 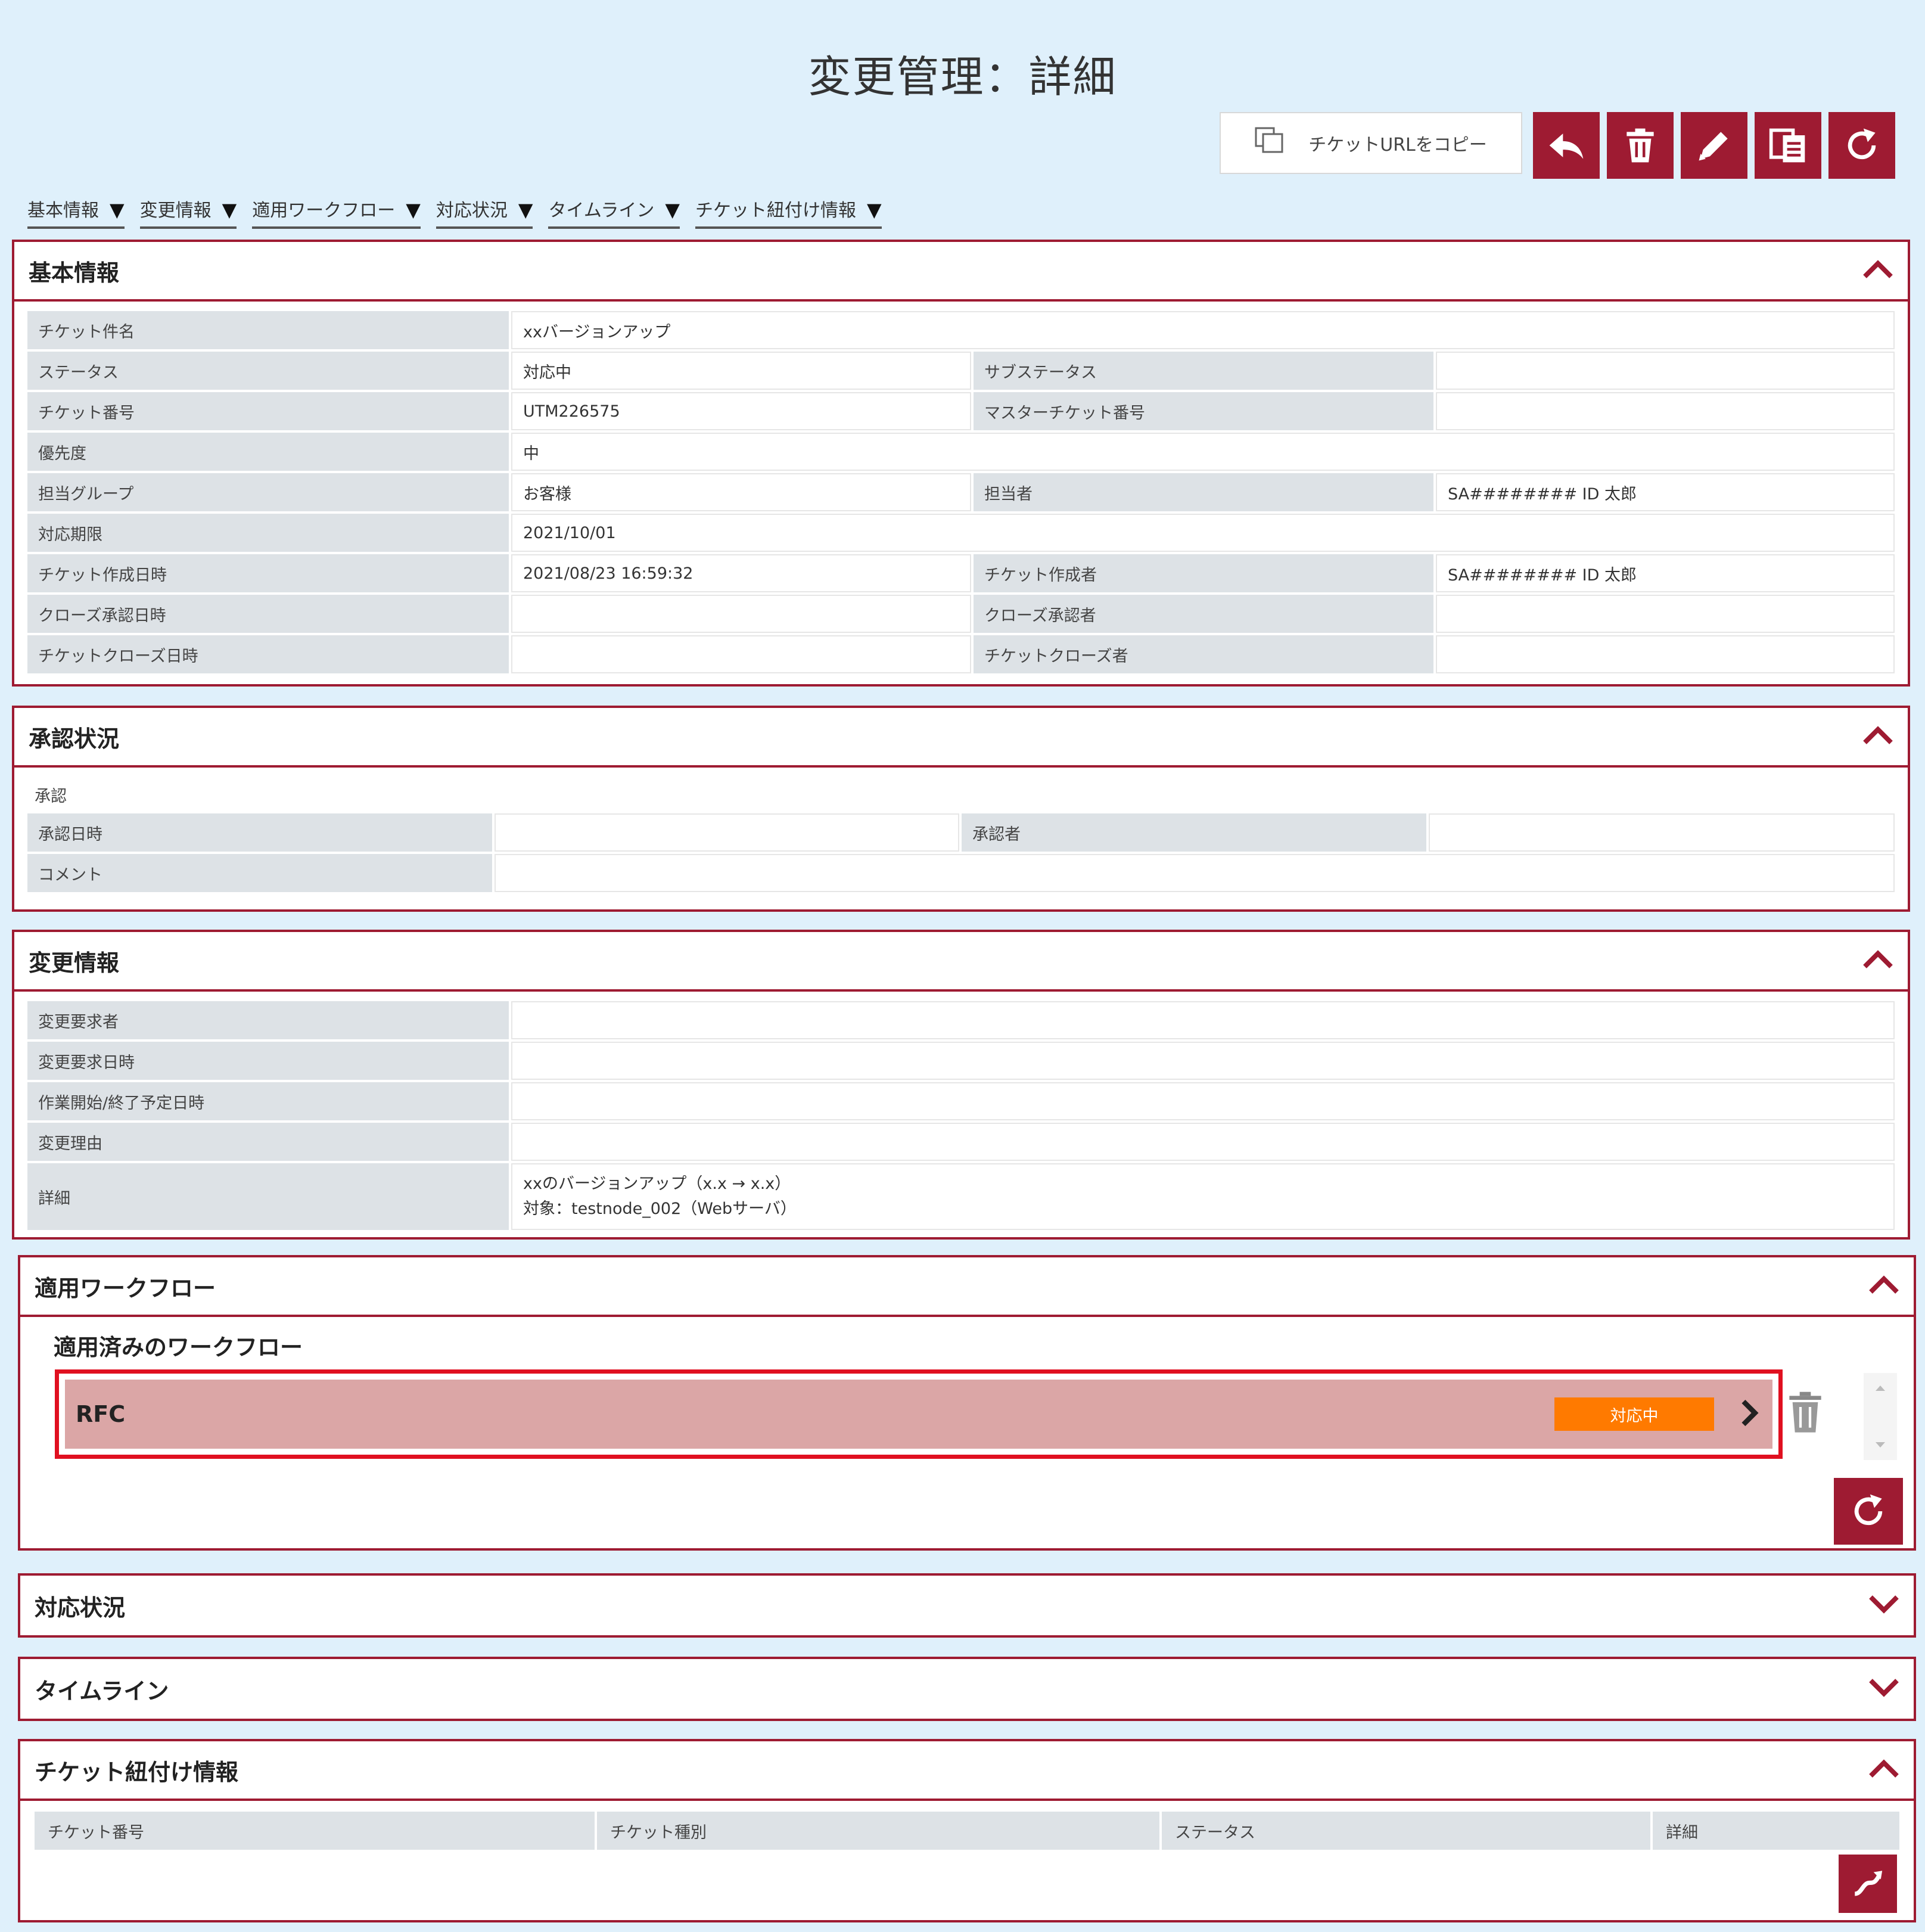 I want to click on field-label: 承認者, so click(x=1194, y=833).